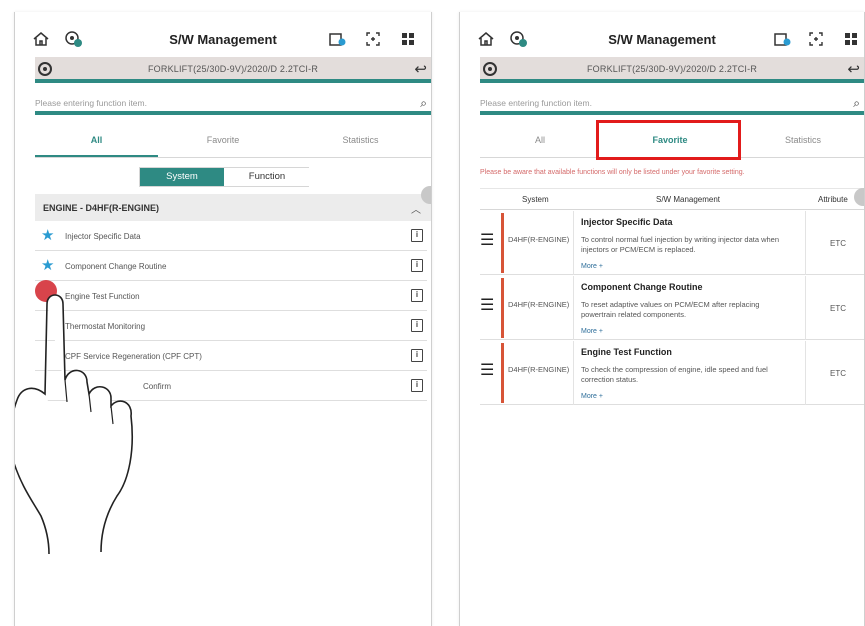 The image size is (865, 626). Describe the element at coordinates (231, 236) in the screenshot. I see `function-row: ★ Injector Specific Data i` at that location.